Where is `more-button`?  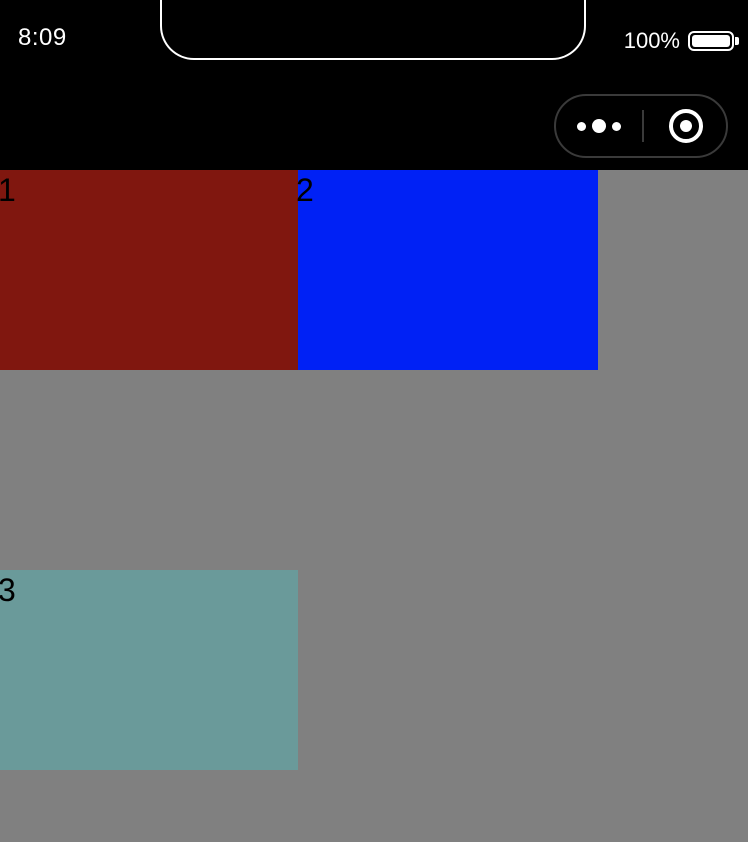 more-button is located at coordinates (599, 126).